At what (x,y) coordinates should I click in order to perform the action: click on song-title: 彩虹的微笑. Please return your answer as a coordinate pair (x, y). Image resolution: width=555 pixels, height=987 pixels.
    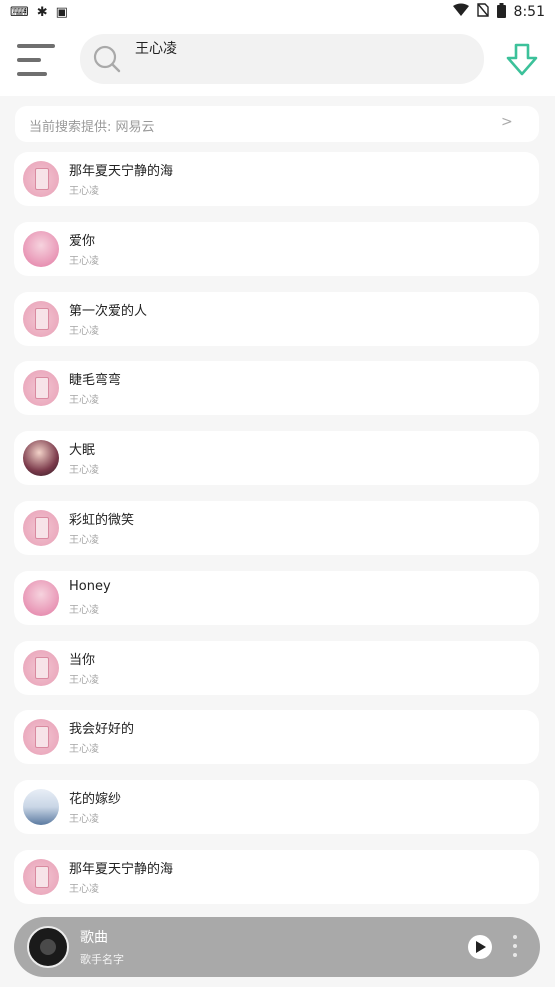
    Looking at the image, I should click on (102, 520).